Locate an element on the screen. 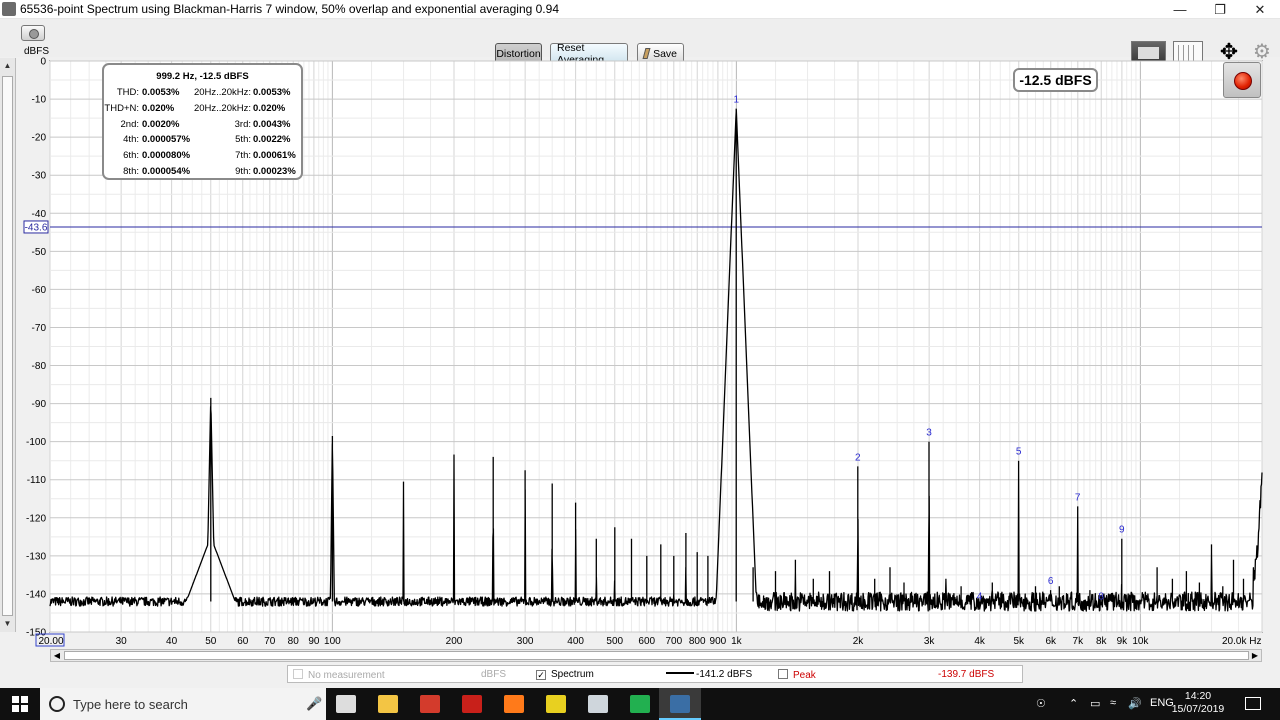 The width and height of the screenshot is (1280, 720). x-tick-label: 2k is located at coordinates (859, 641).